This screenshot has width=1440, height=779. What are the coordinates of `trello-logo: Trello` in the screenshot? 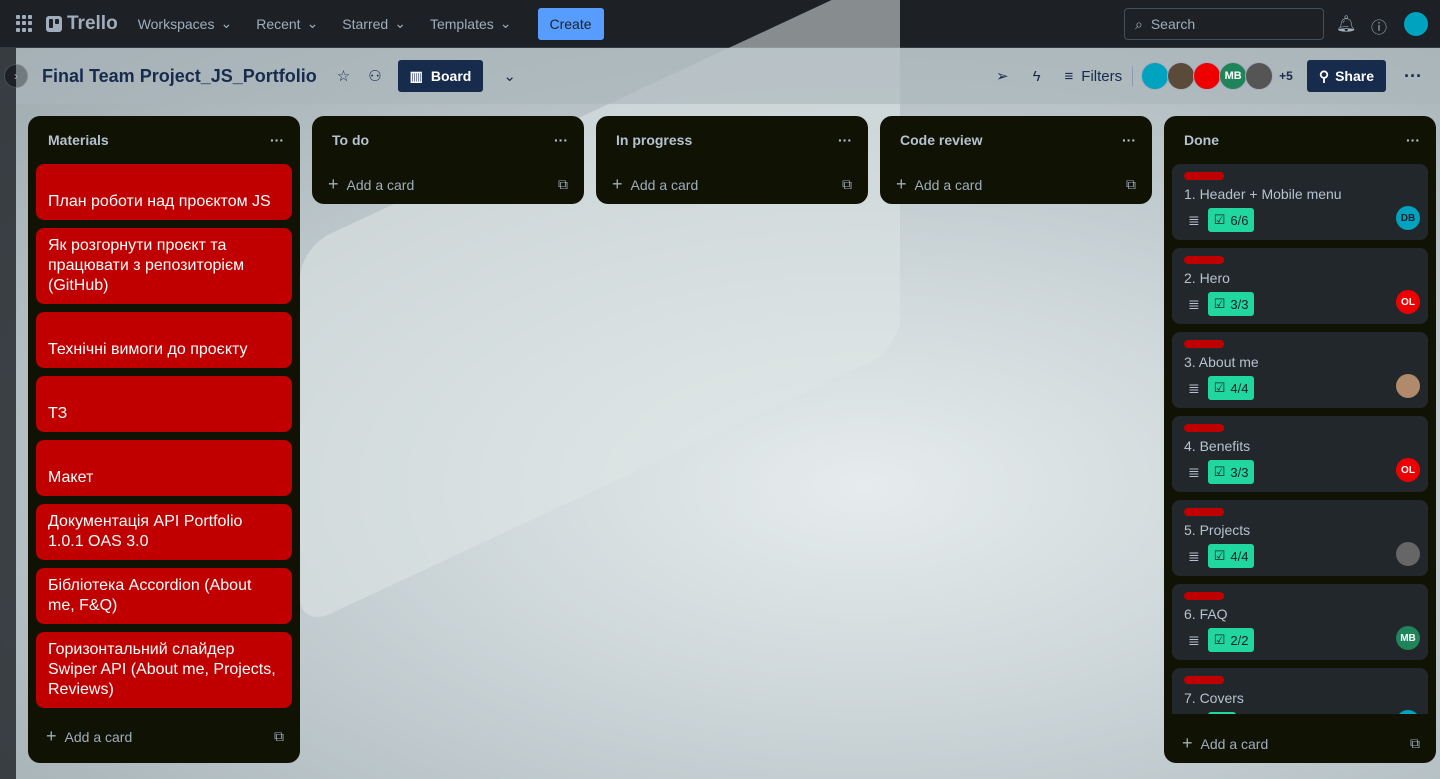 It's located at (82, 24).